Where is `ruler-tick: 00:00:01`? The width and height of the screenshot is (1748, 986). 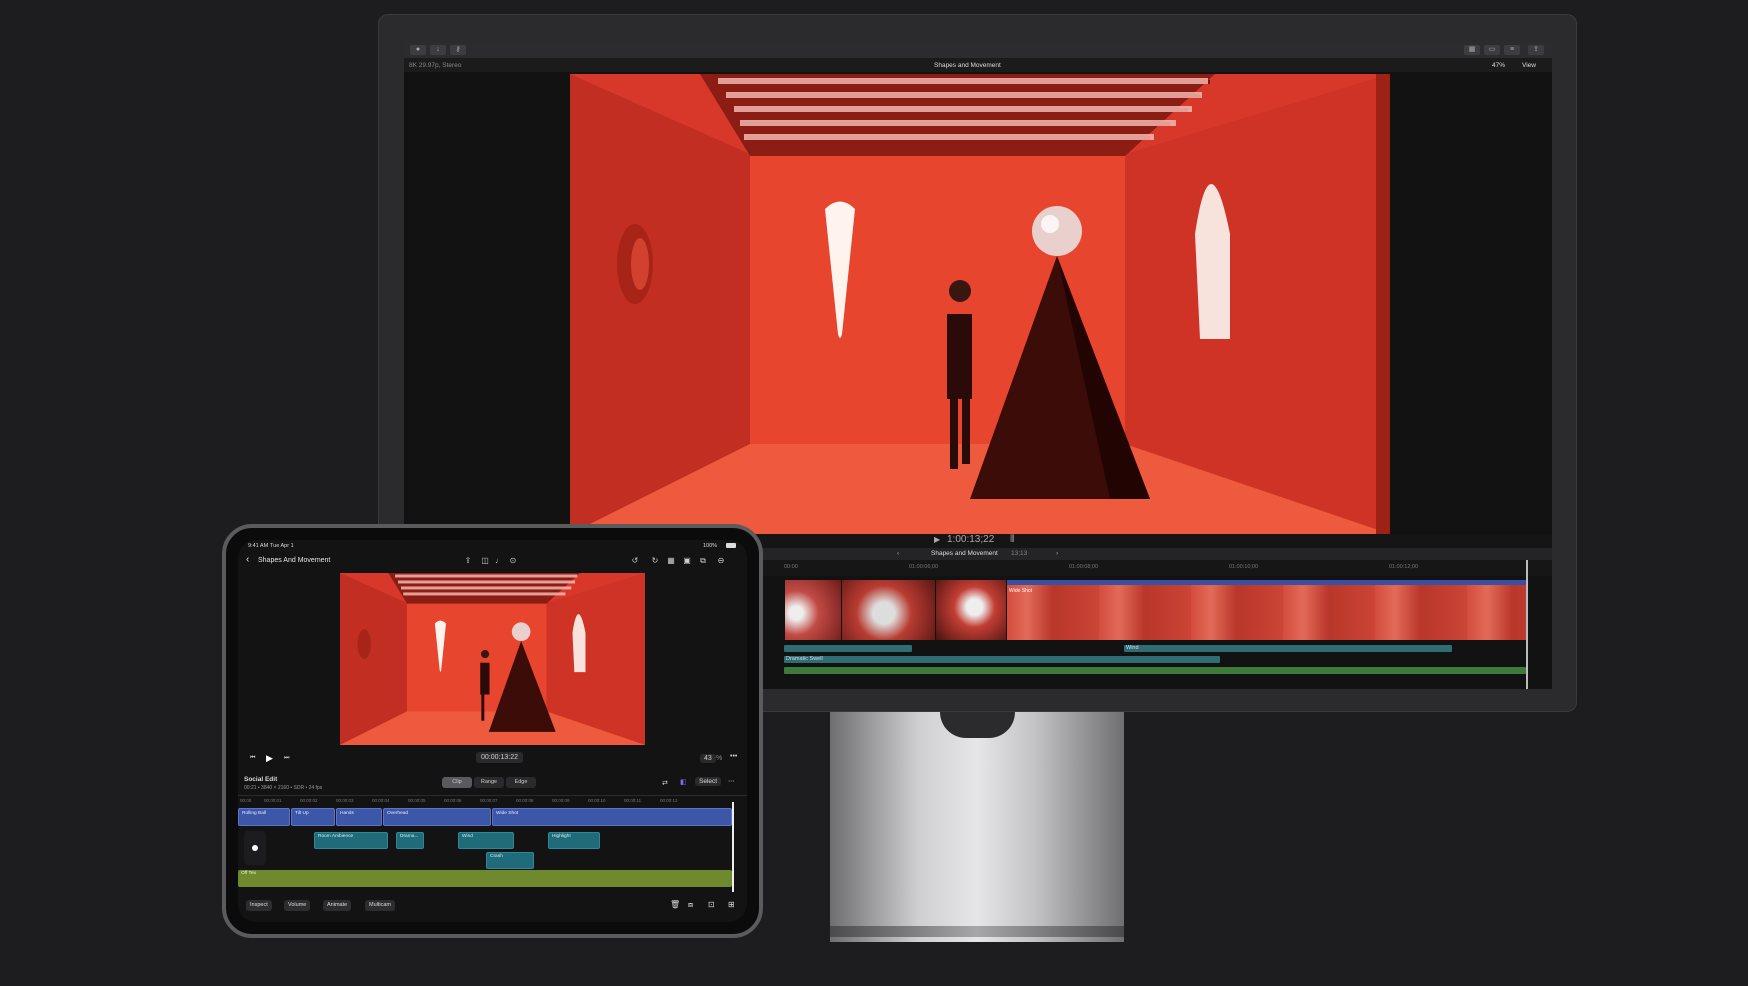
ruler-tick: 00:00:01 is located at coordinates (273, 800).